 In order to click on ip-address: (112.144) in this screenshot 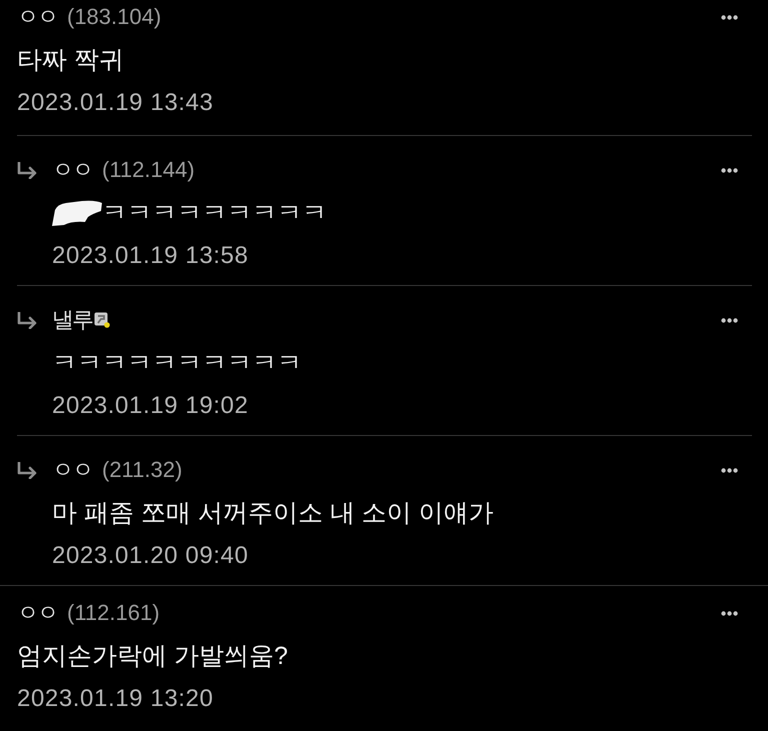, I will do `click(148, 170)`.